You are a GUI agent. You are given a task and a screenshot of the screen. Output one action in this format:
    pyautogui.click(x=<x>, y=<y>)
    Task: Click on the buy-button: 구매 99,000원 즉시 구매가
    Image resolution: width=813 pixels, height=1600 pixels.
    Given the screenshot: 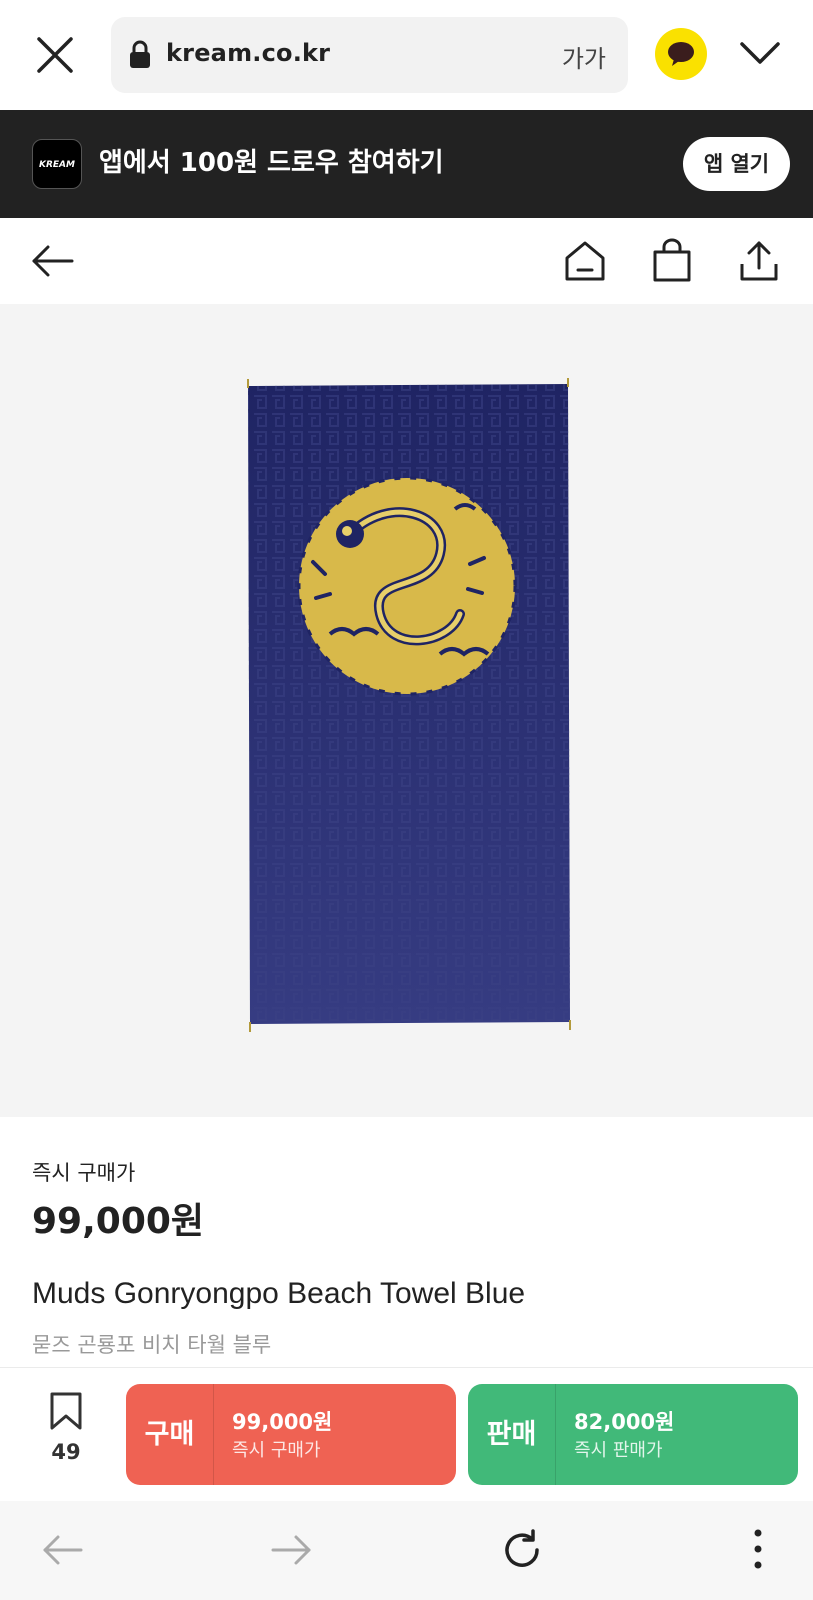 What is the action you would take?
    pyautogui.click(x=291, y=1434)
    